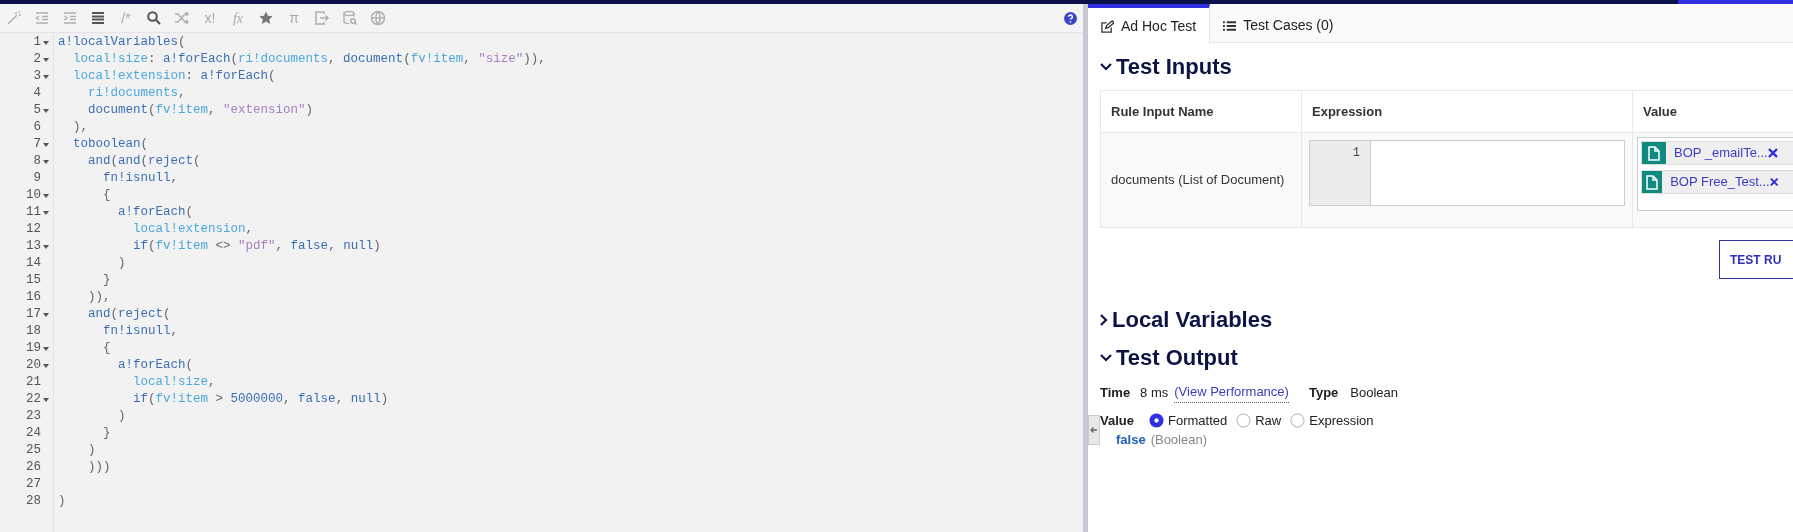  What do you see at coordinates (33, 213) in the screenshot?
I see `line-number: 11` at bounding box center [33, 213].